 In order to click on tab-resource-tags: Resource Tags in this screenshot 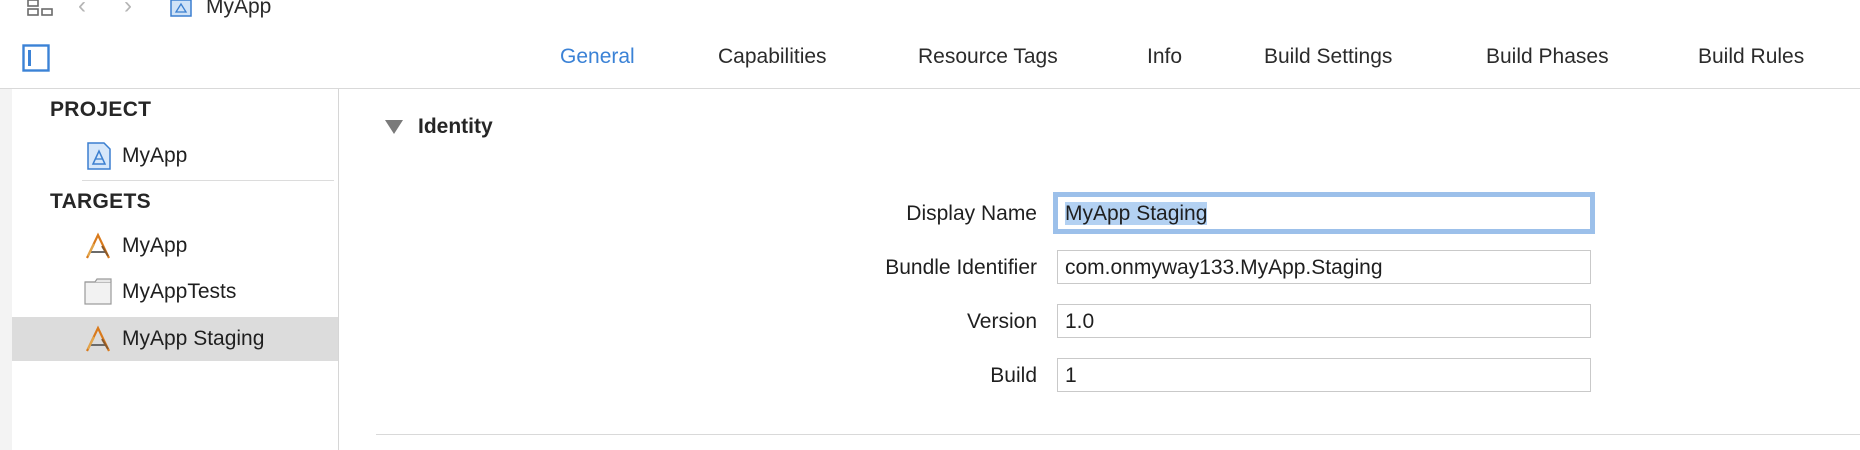, I will do `click(988, 57)`.